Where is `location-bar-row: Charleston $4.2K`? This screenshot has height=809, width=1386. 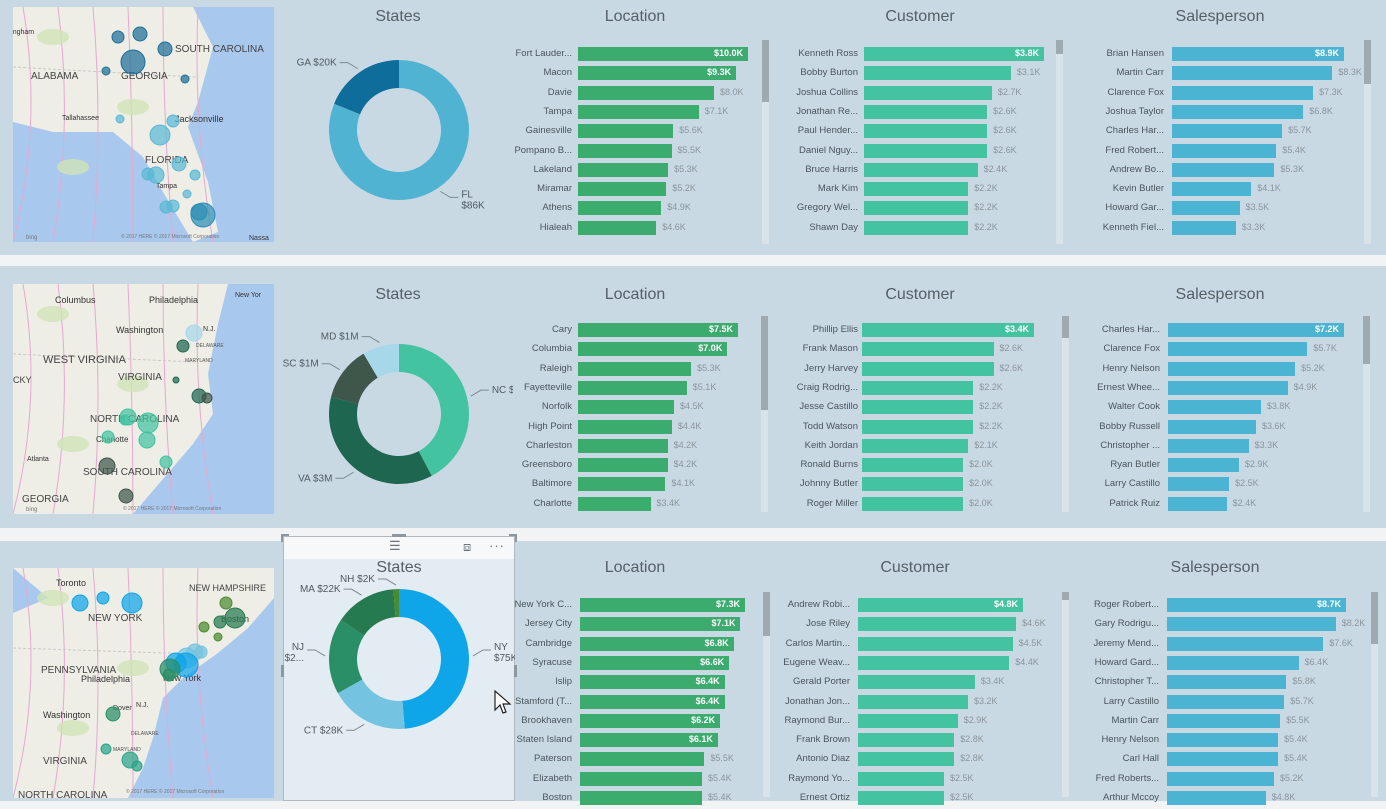
location-bar-row: Charleston $4.2K is located at coordinates (639, 447).